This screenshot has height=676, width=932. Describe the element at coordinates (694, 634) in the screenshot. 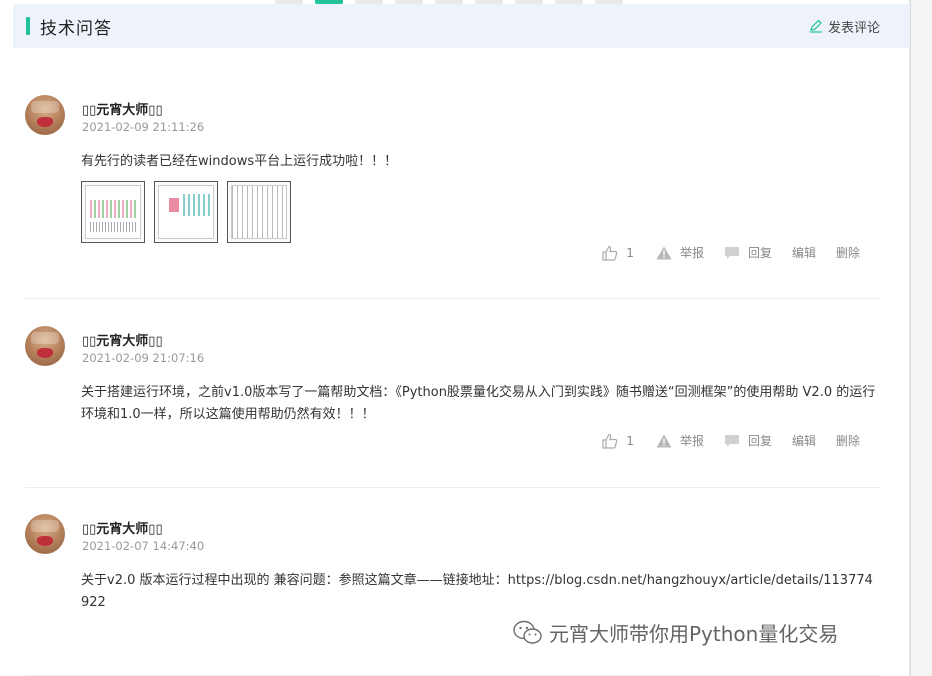

I see `watermark-text: 元宵大师带你用Python量化交易` at that location.